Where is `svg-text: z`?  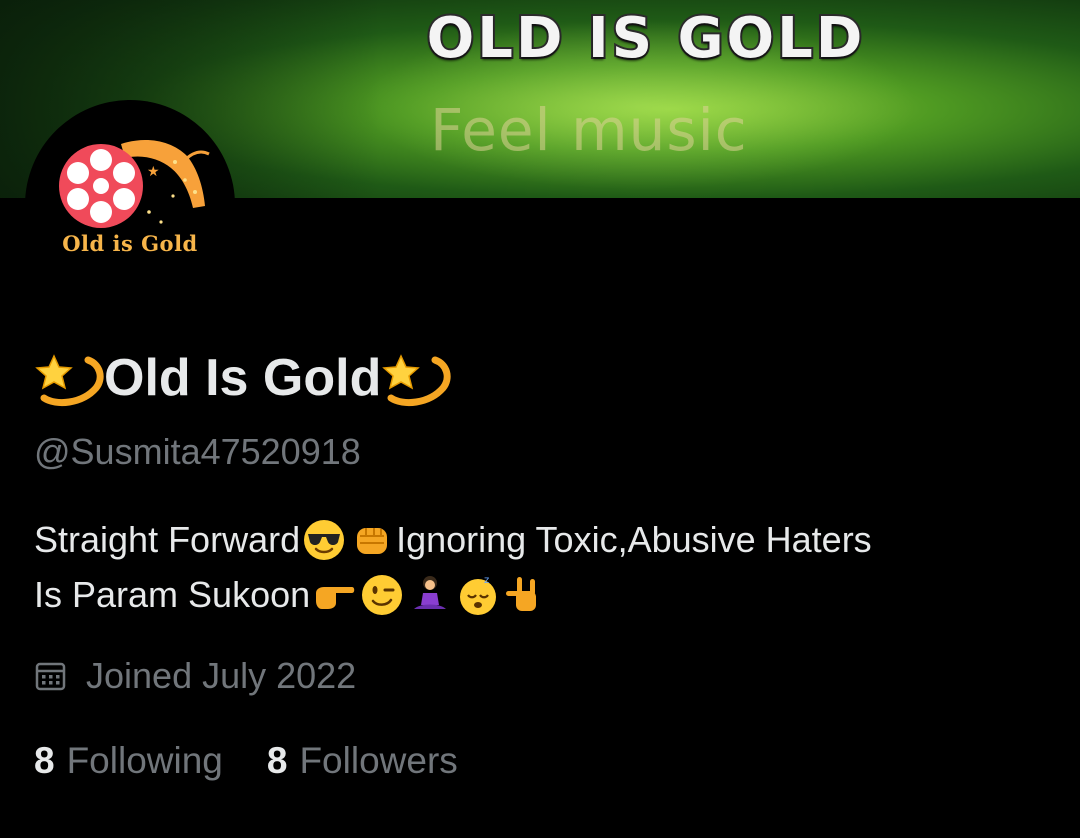
svg-text: z is located at coordinates (486, 580).